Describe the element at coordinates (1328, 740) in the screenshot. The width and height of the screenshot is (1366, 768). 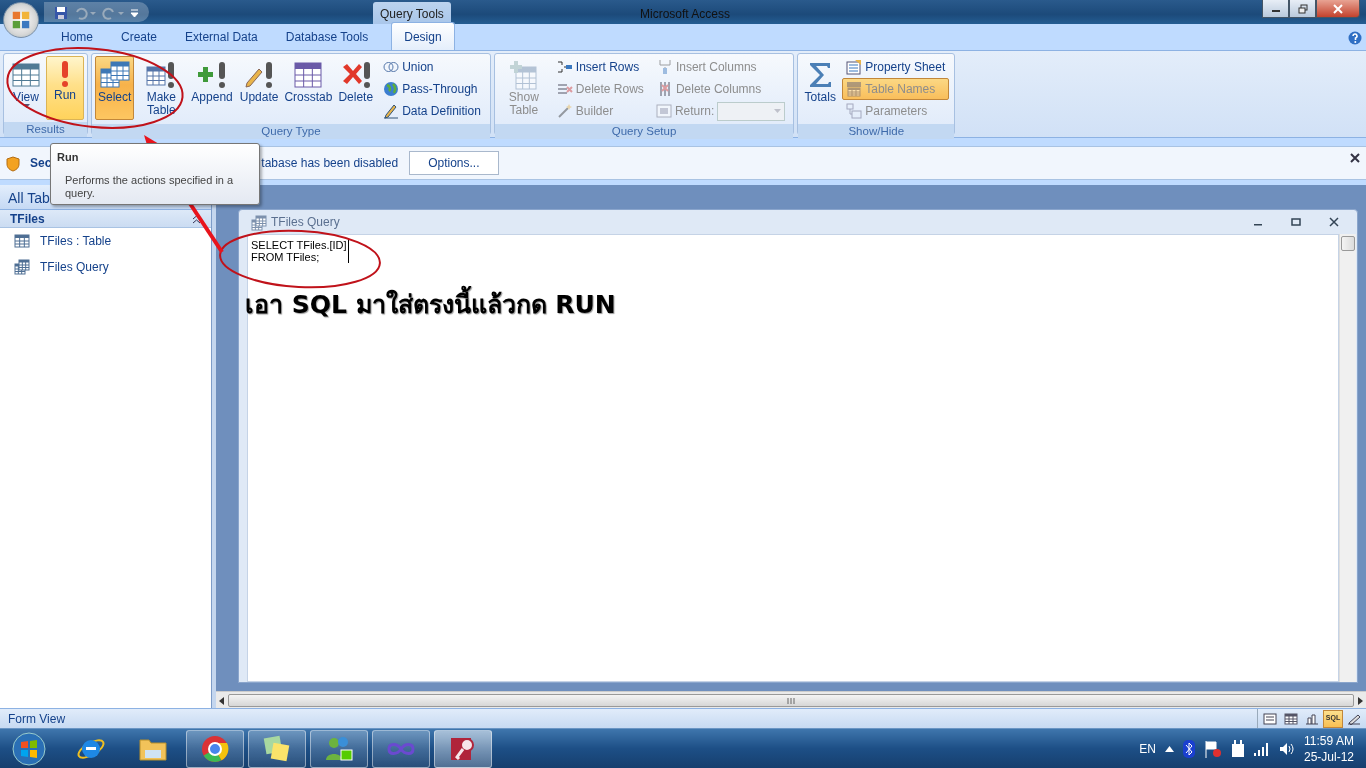
I see `clock-time: 11:59 AM` at that location.